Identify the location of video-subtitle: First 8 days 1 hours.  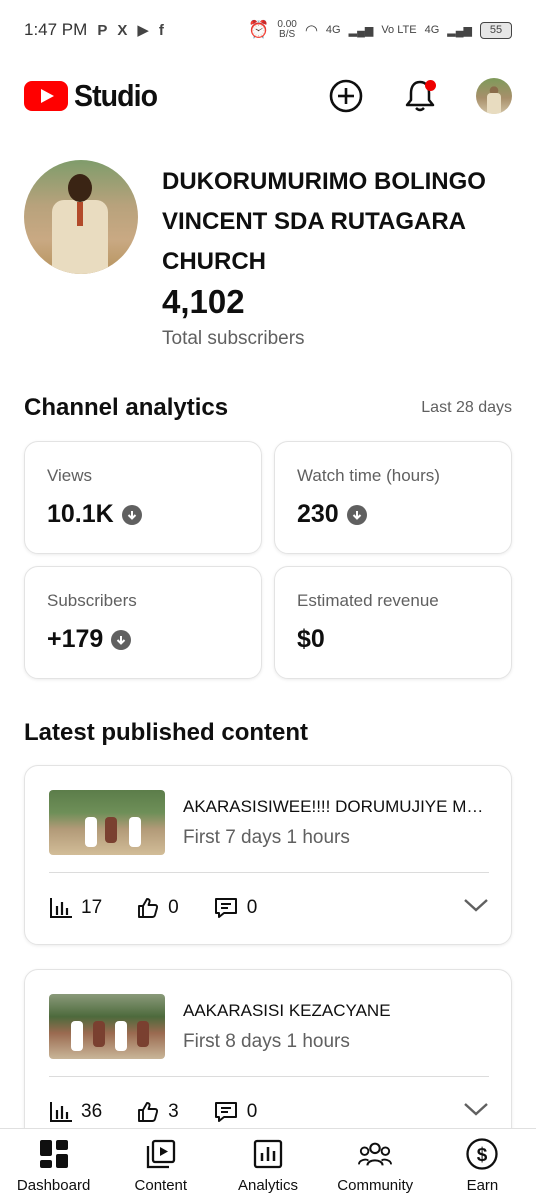
(266, 1041).